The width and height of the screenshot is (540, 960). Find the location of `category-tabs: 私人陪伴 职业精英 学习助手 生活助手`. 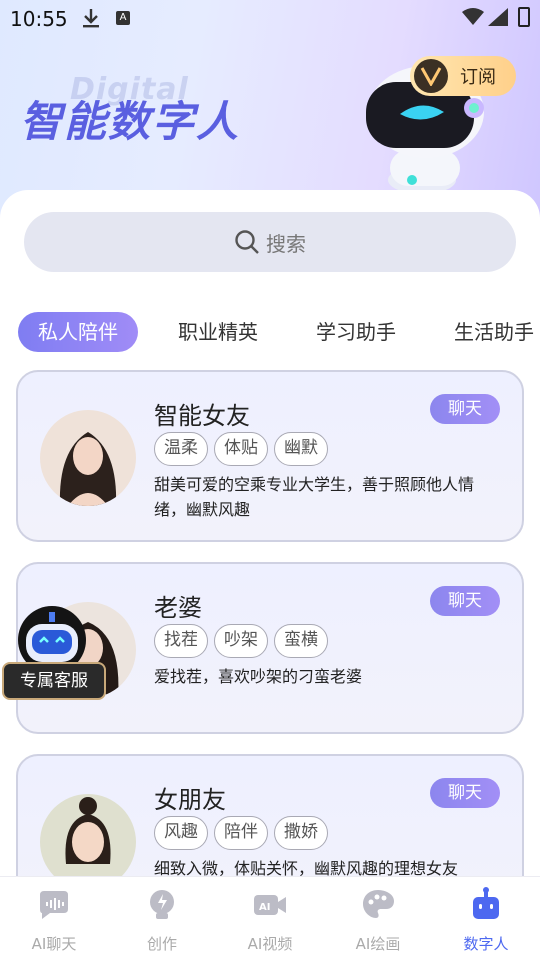

category-tabs: 私人陪伴 职业精英 学习助手 生活助手 is located at coordinates (279, 333).